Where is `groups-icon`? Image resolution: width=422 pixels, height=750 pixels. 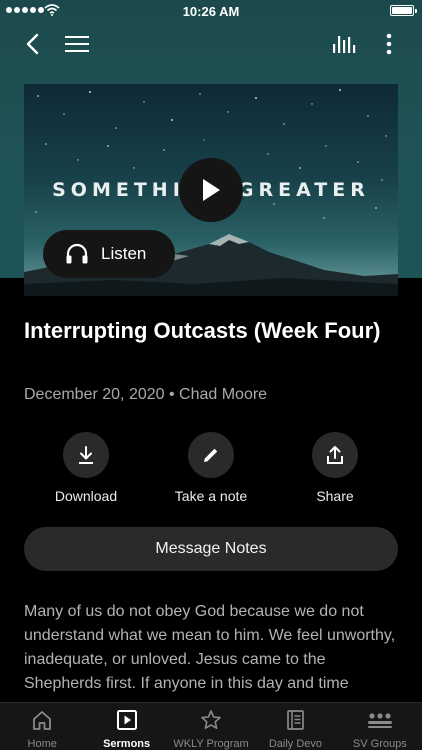 groups-icon is located at coordinates (379, 720).